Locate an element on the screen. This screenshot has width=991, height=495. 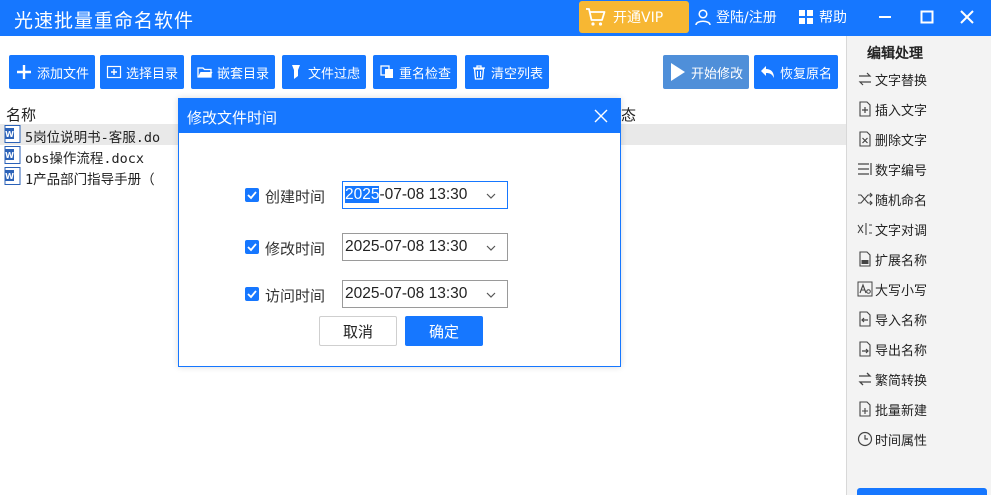
add-file-button: 添加文件 is located at coordinates (52, 72).